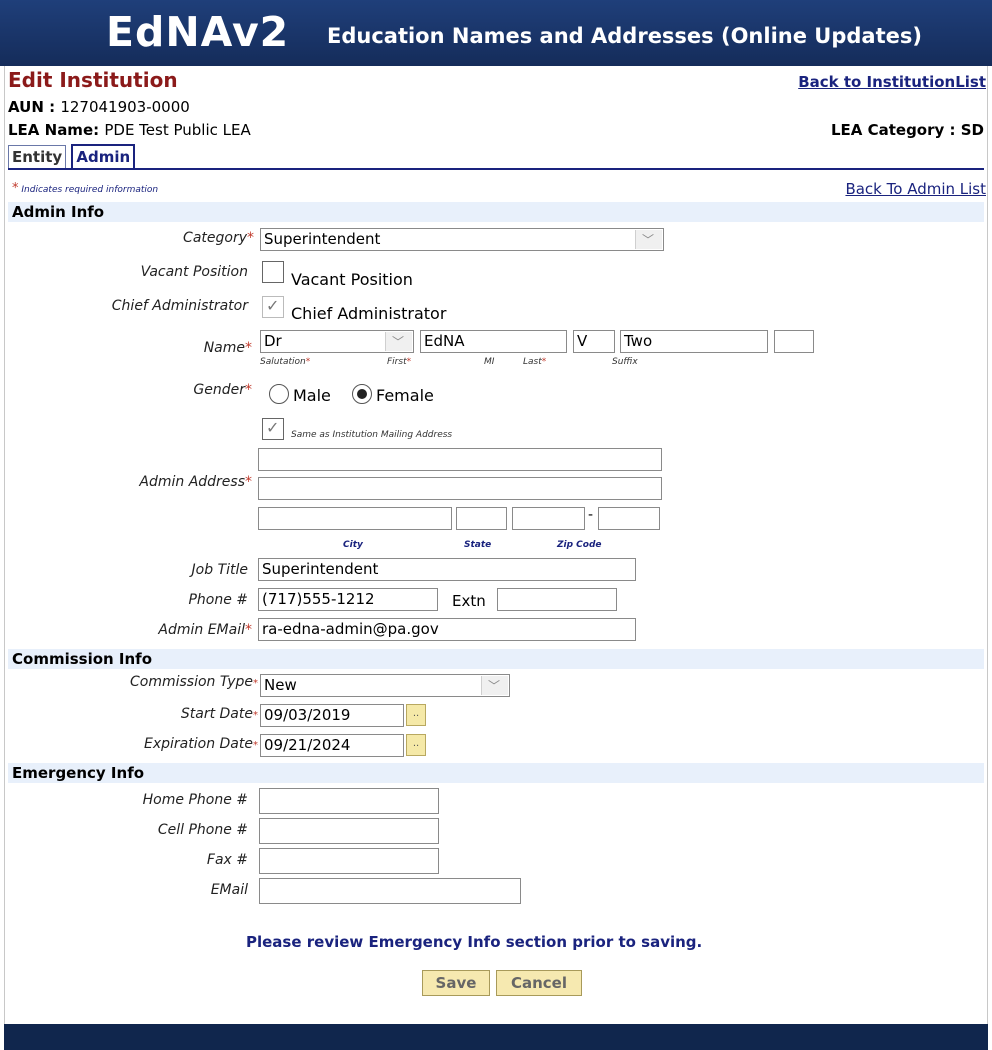 Image resolution: width=992 pixels, height=1050 pixels. I want to click on admin-email-label: Admin EMail*, so click(205, 630).